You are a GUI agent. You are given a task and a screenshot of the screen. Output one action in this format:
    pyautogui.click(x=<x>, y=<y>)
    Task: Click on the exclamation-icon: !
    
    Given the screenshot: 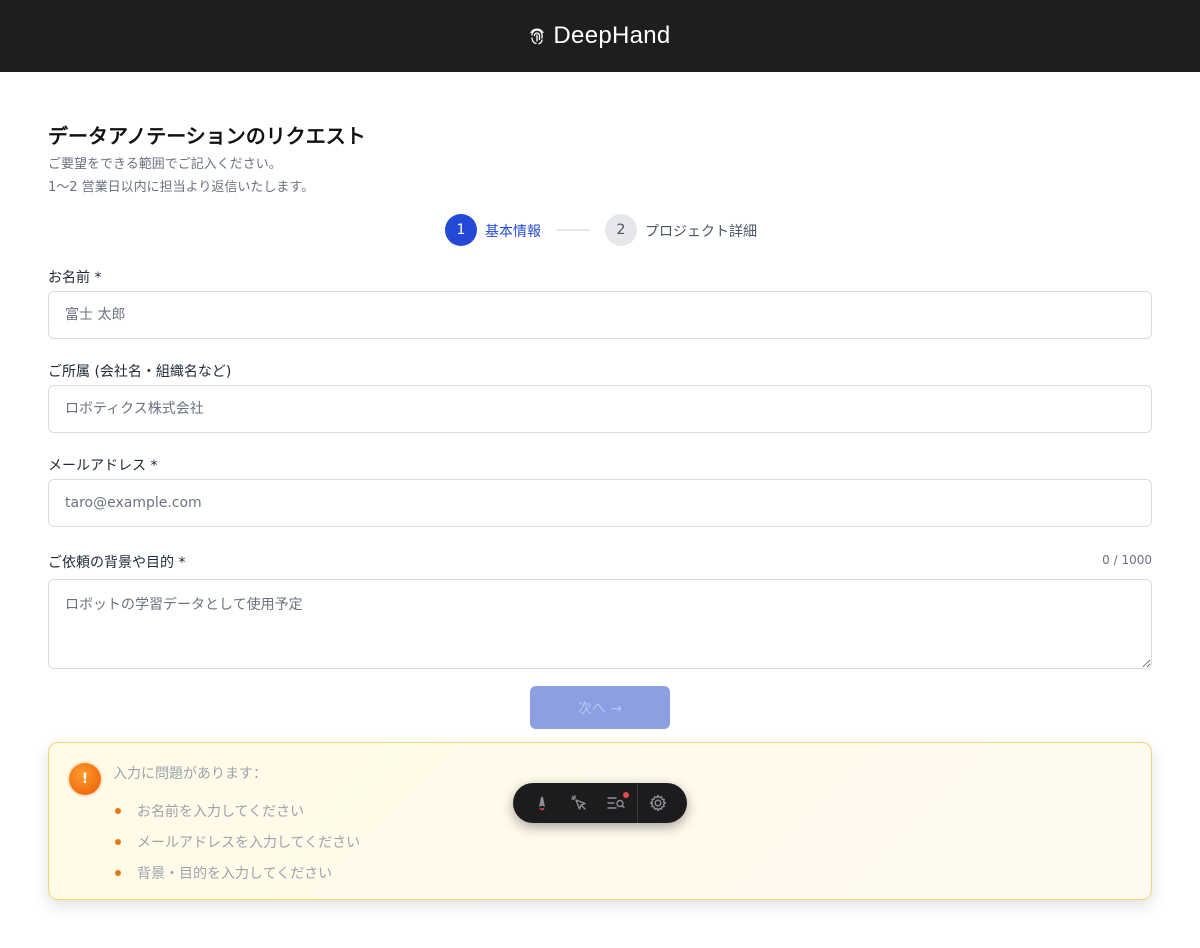 What is the action you would take?
    pyautogui.click(x=85, y=779)
    